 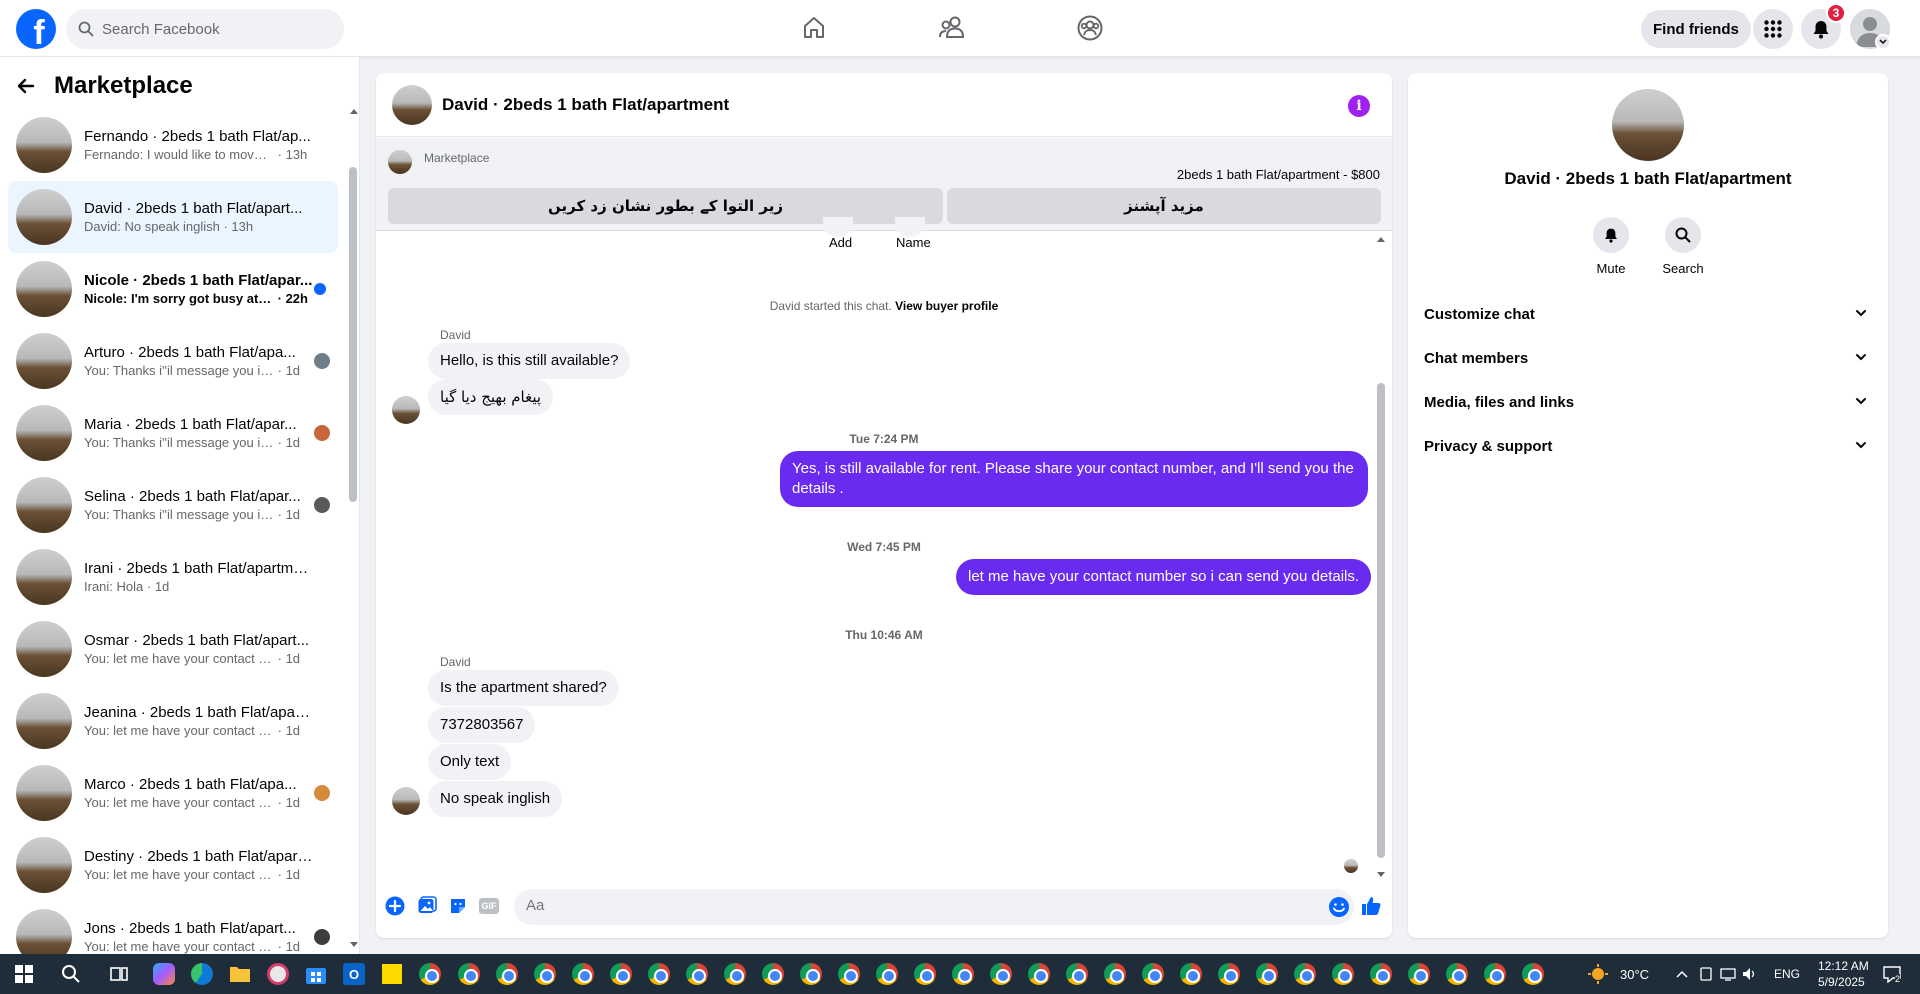 What do you see at coordinates (1728, 974) in the screenshot?
I see `network-icon` at bounding box center [1728, 974].